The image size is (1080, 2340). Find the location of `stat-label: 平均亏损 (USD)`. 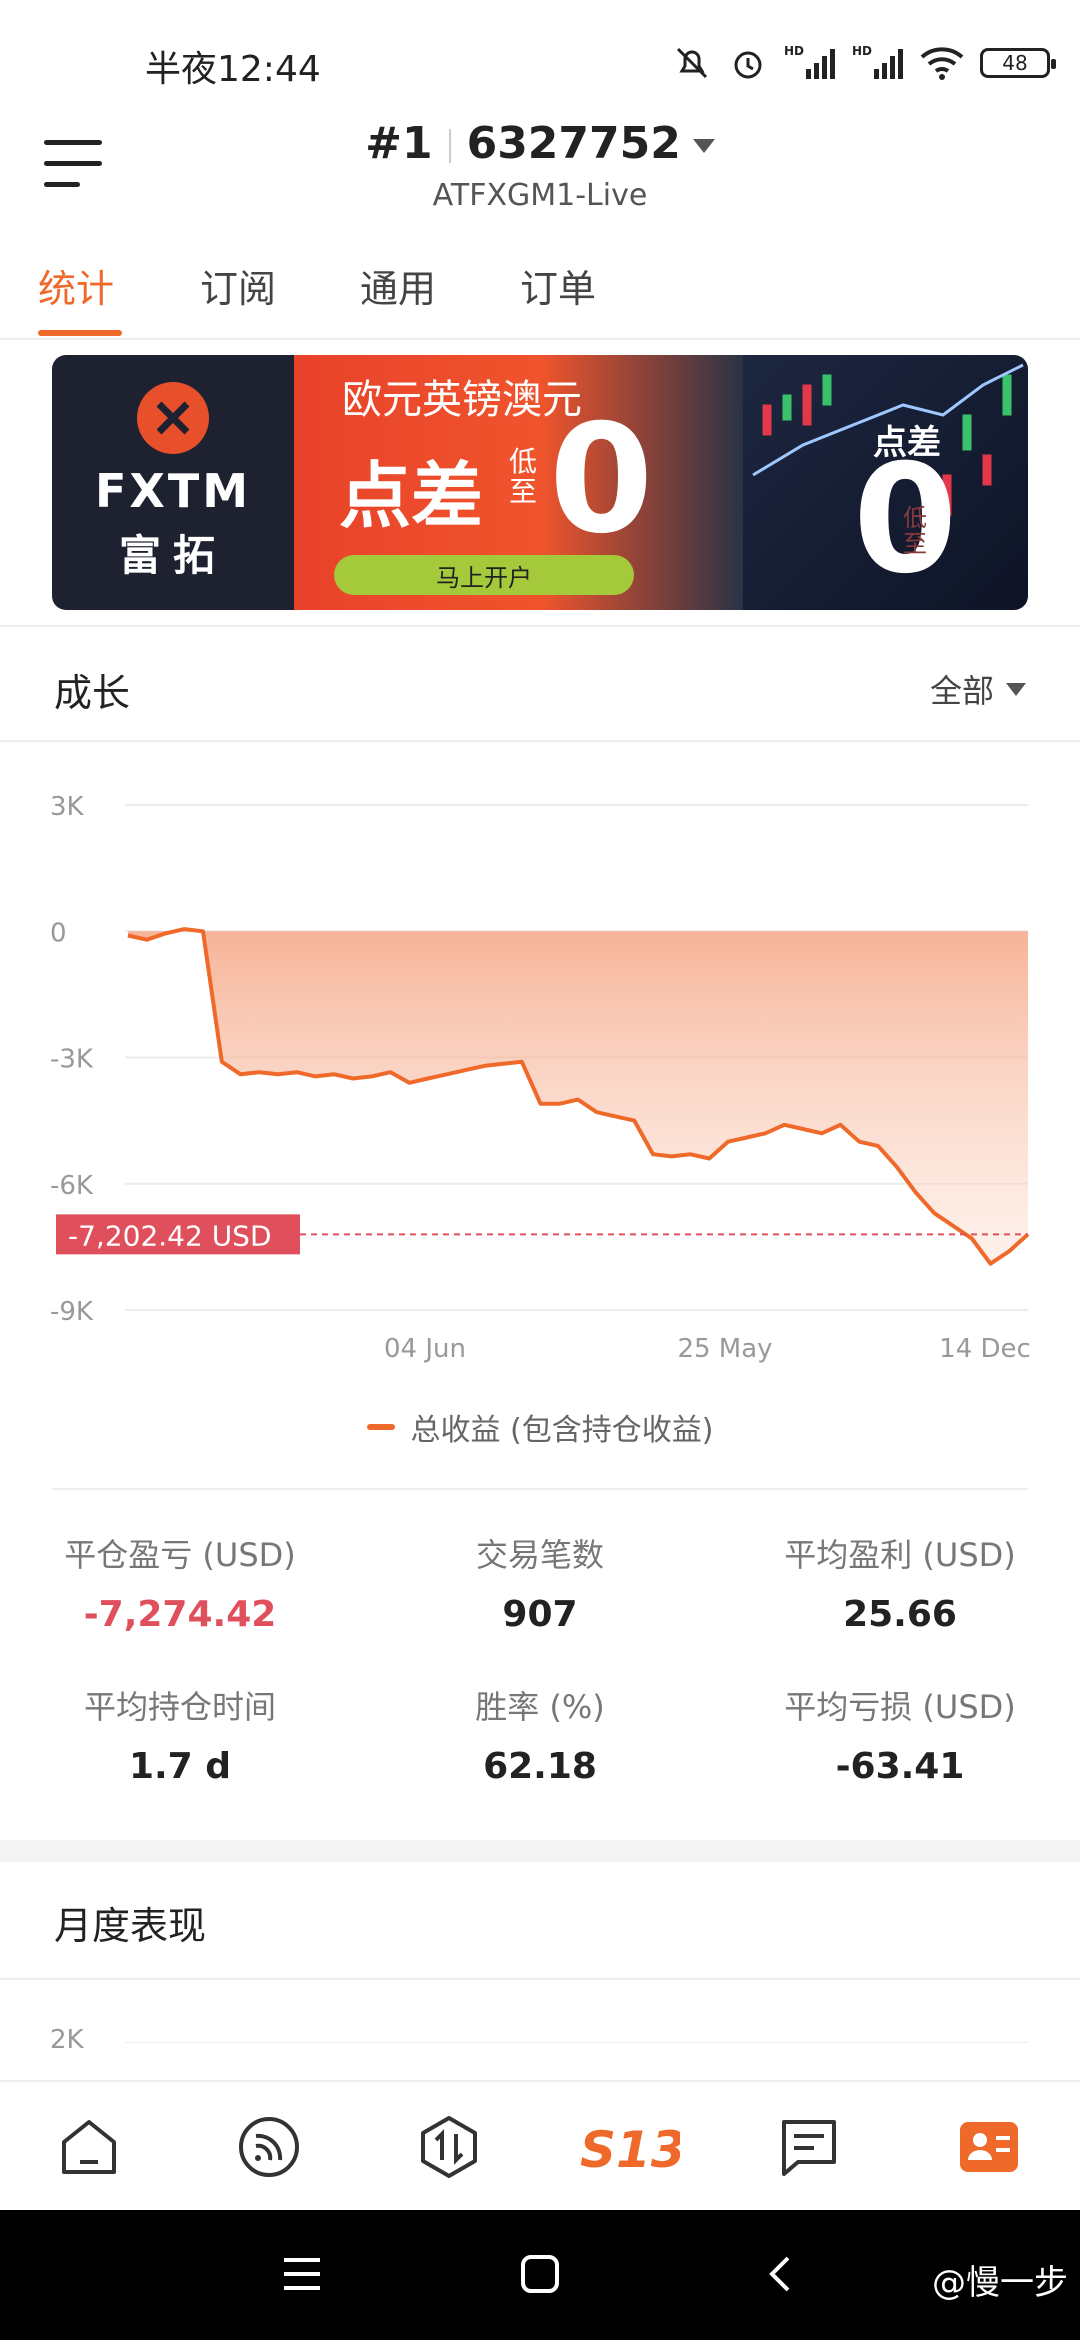

stat-label: 平均亏损 (USD) is located at coordinates (900, 1707).